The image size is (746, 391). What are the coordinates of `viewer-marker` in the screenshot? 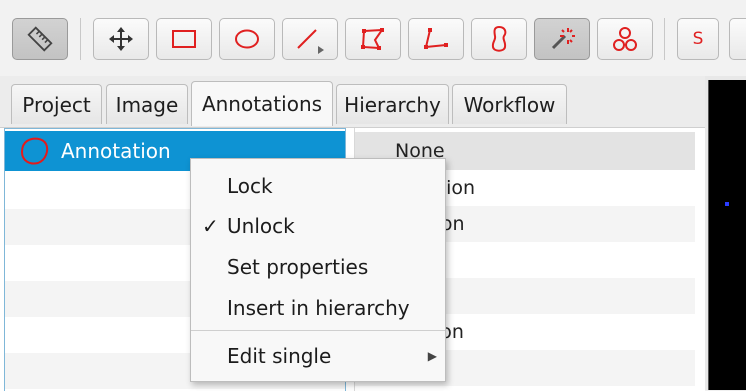 It's located at (727, 204).